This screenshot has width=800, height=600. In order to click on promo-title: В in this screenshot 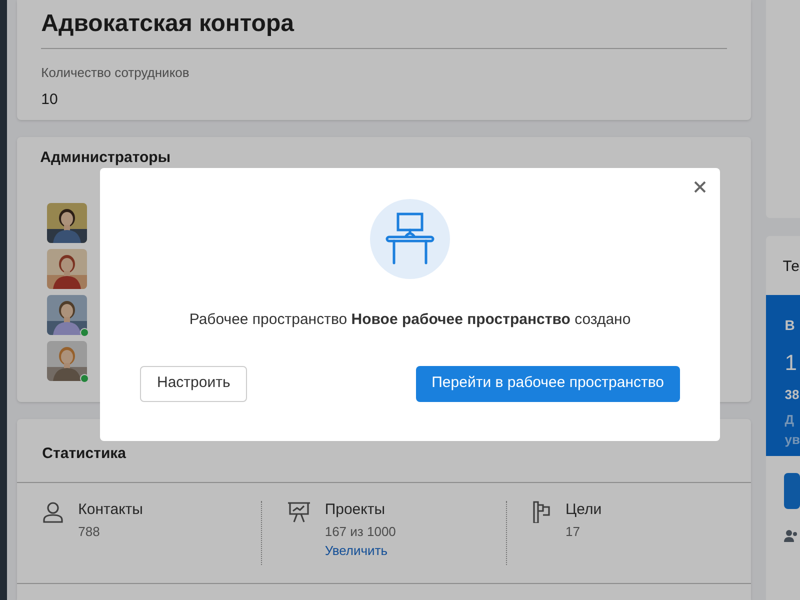, I will do `click(790, 325)`.